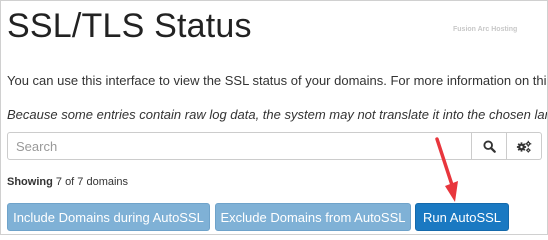 Image resolution: width=548 pixels, height=240 pixels. Describe the element at coordinates (462, 217) in the screenshot. I see `run-autossl-button: Run AutoSSL` at that location.